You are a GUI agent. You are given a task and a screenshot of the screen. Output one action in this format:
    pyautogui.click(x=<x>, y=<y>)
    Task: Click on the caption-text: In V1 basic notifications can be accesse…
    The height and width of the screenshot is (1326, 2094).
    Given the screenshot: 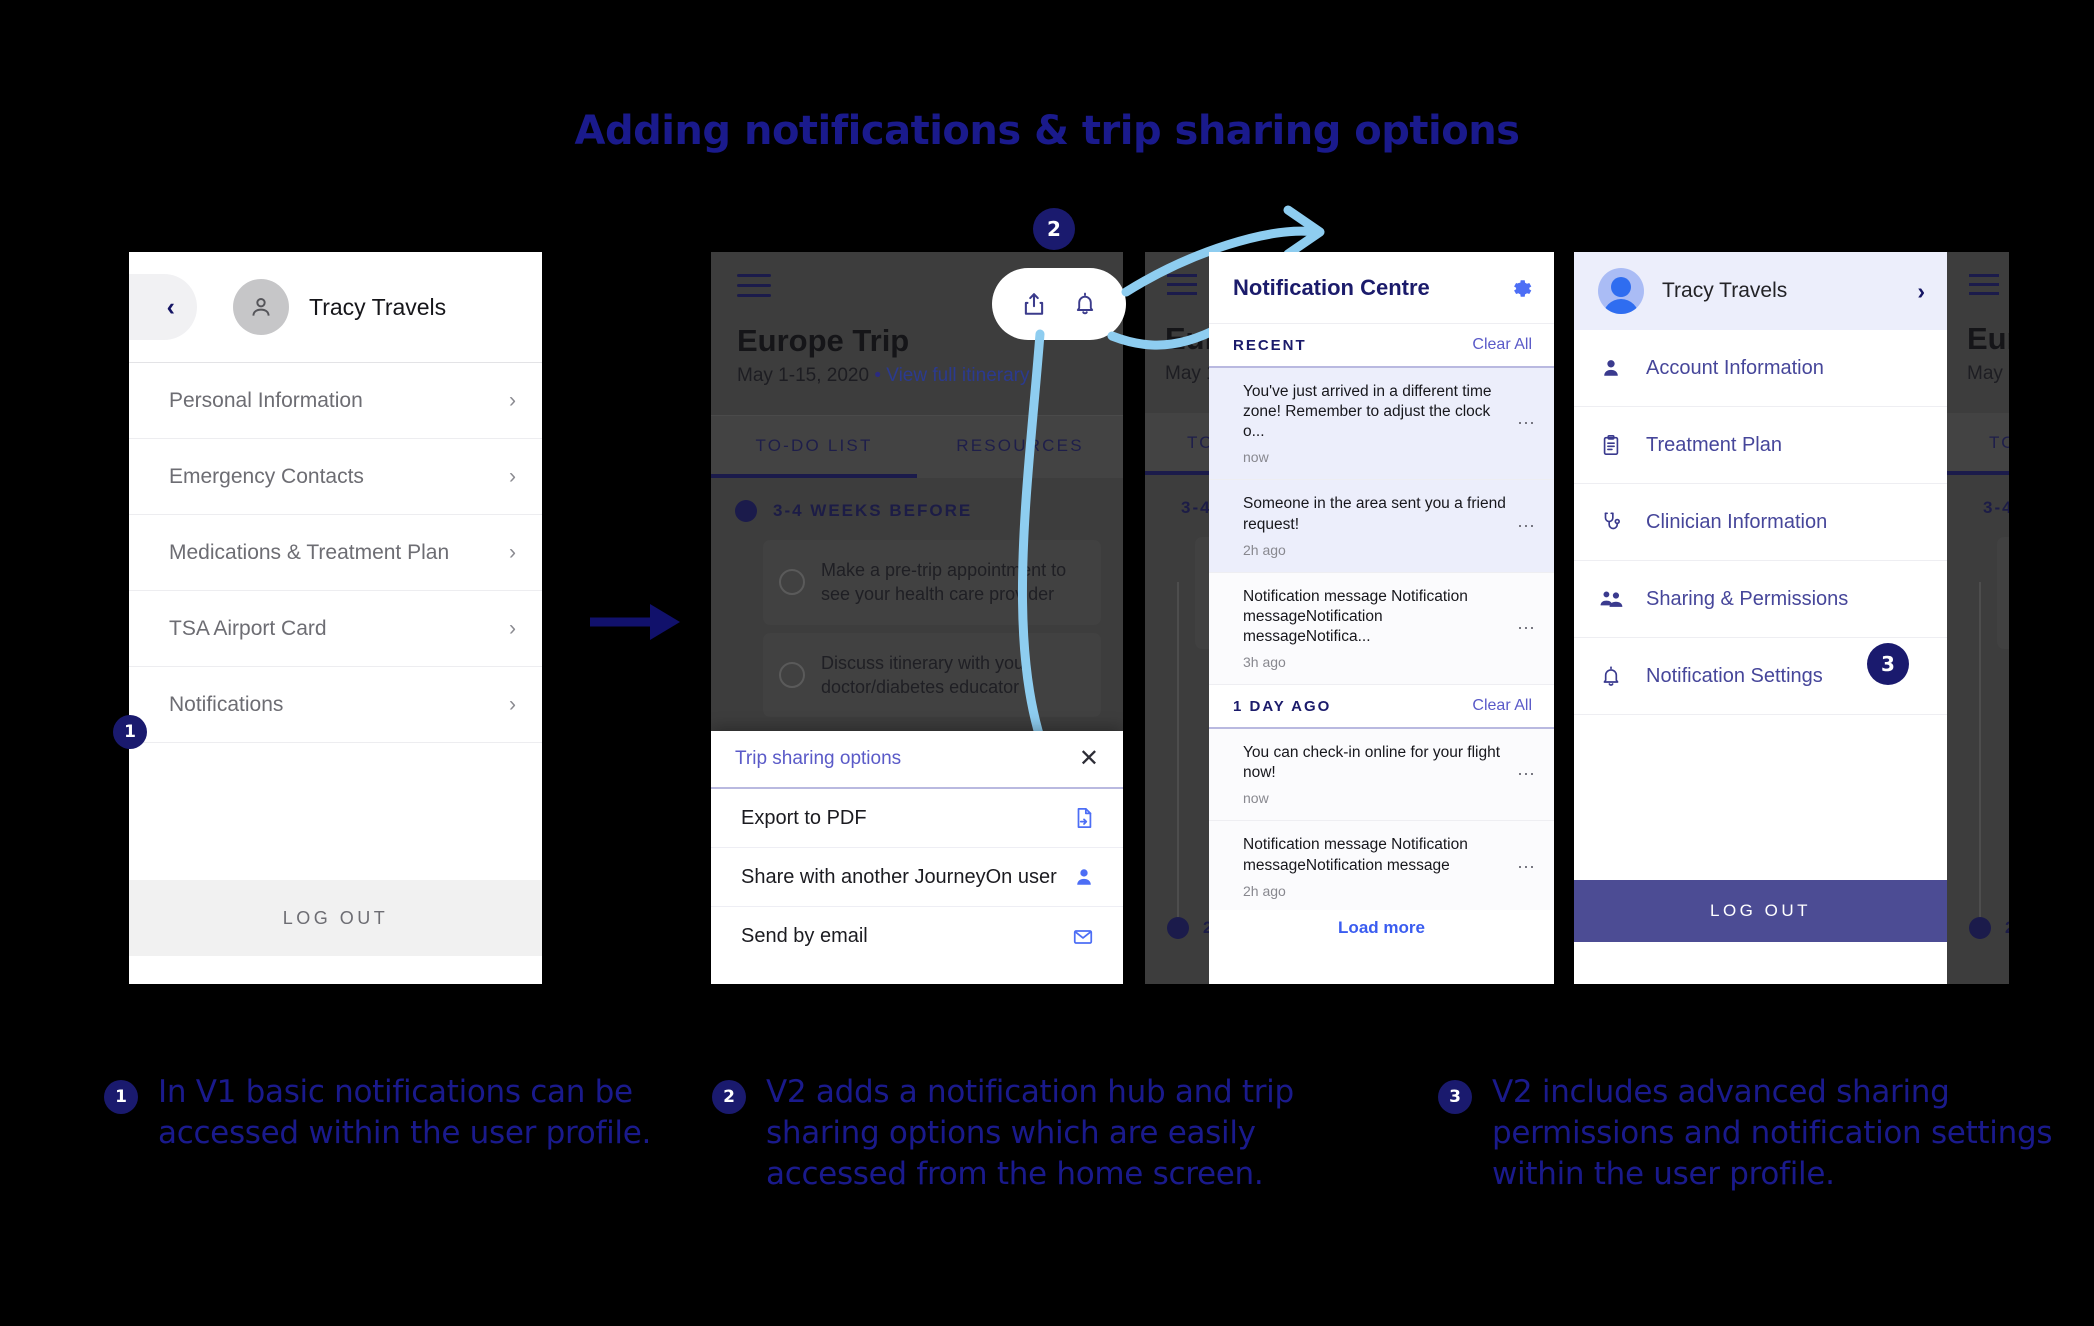 What is the action you would take?
    pyautogui.click(x=405, y=1112)
    